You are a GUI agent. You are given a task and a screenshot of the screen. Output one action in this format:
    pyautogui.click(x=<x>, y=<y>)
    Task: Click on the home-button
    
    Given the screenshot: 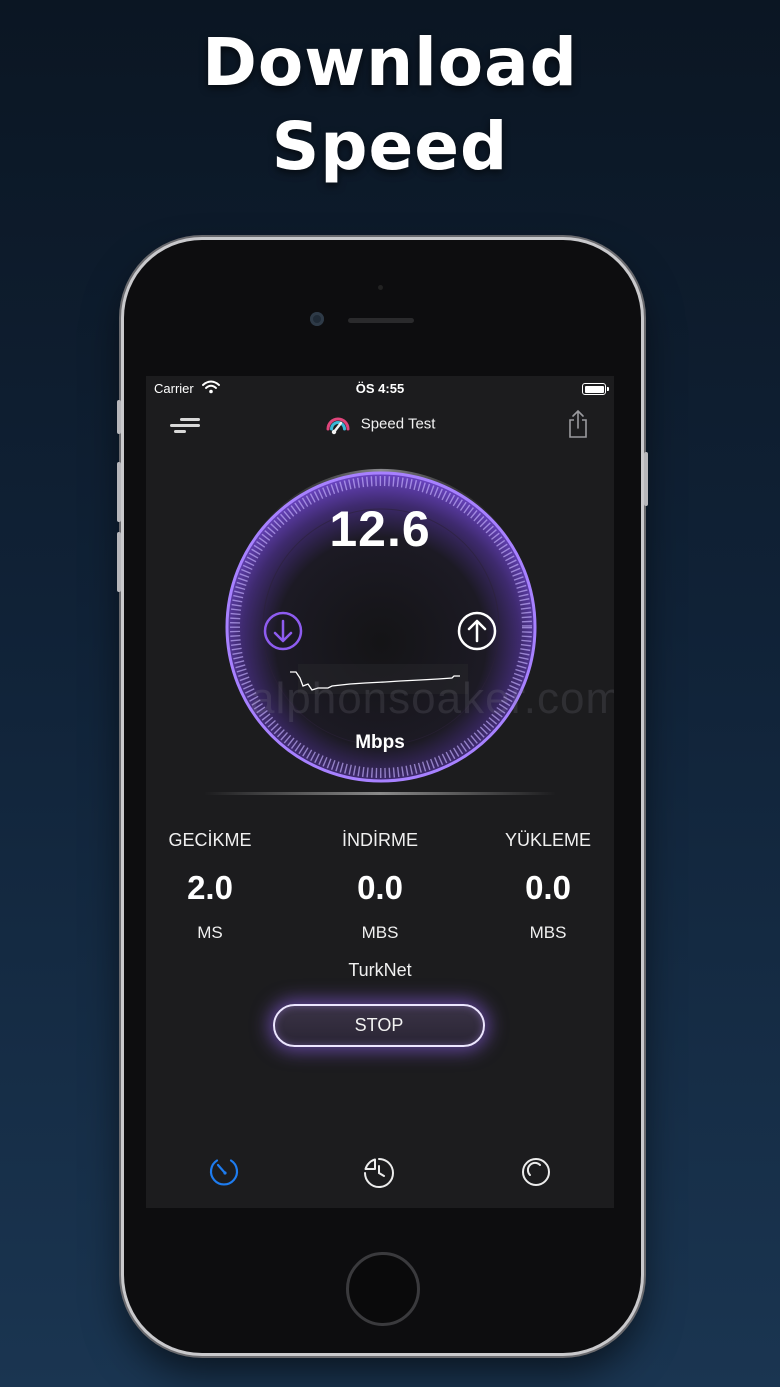 What is the action you would take?
    pyautogui.click(x=383, y=1289)
    